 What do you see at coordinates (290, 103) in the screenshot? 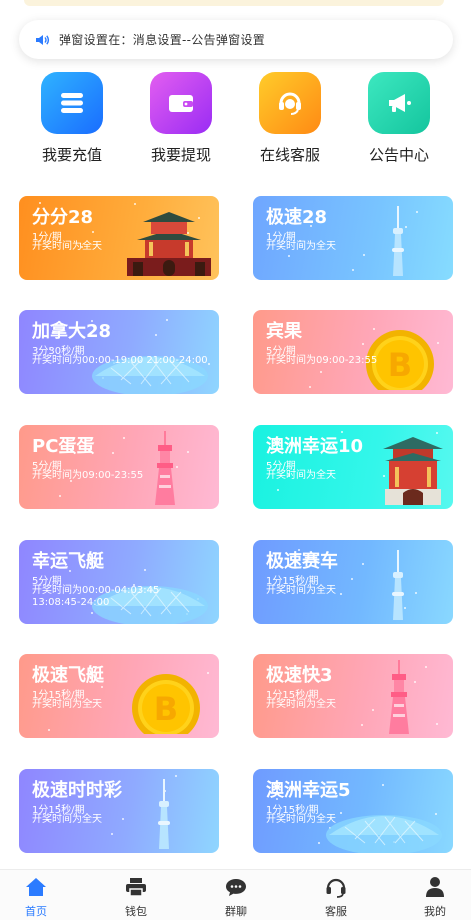
I see `customer-service-icon` at bounding box center [290, 103].